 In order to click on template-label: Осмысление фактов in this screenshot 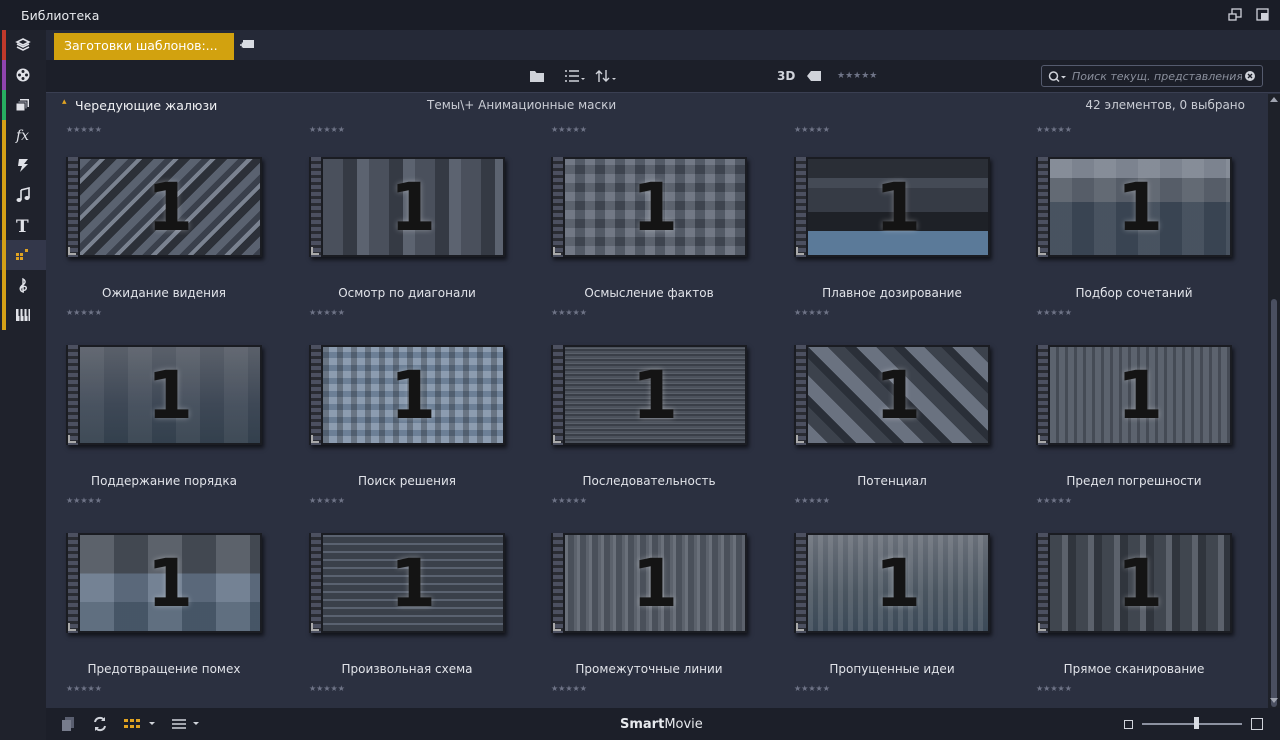, I will do `click(649, 293)`.